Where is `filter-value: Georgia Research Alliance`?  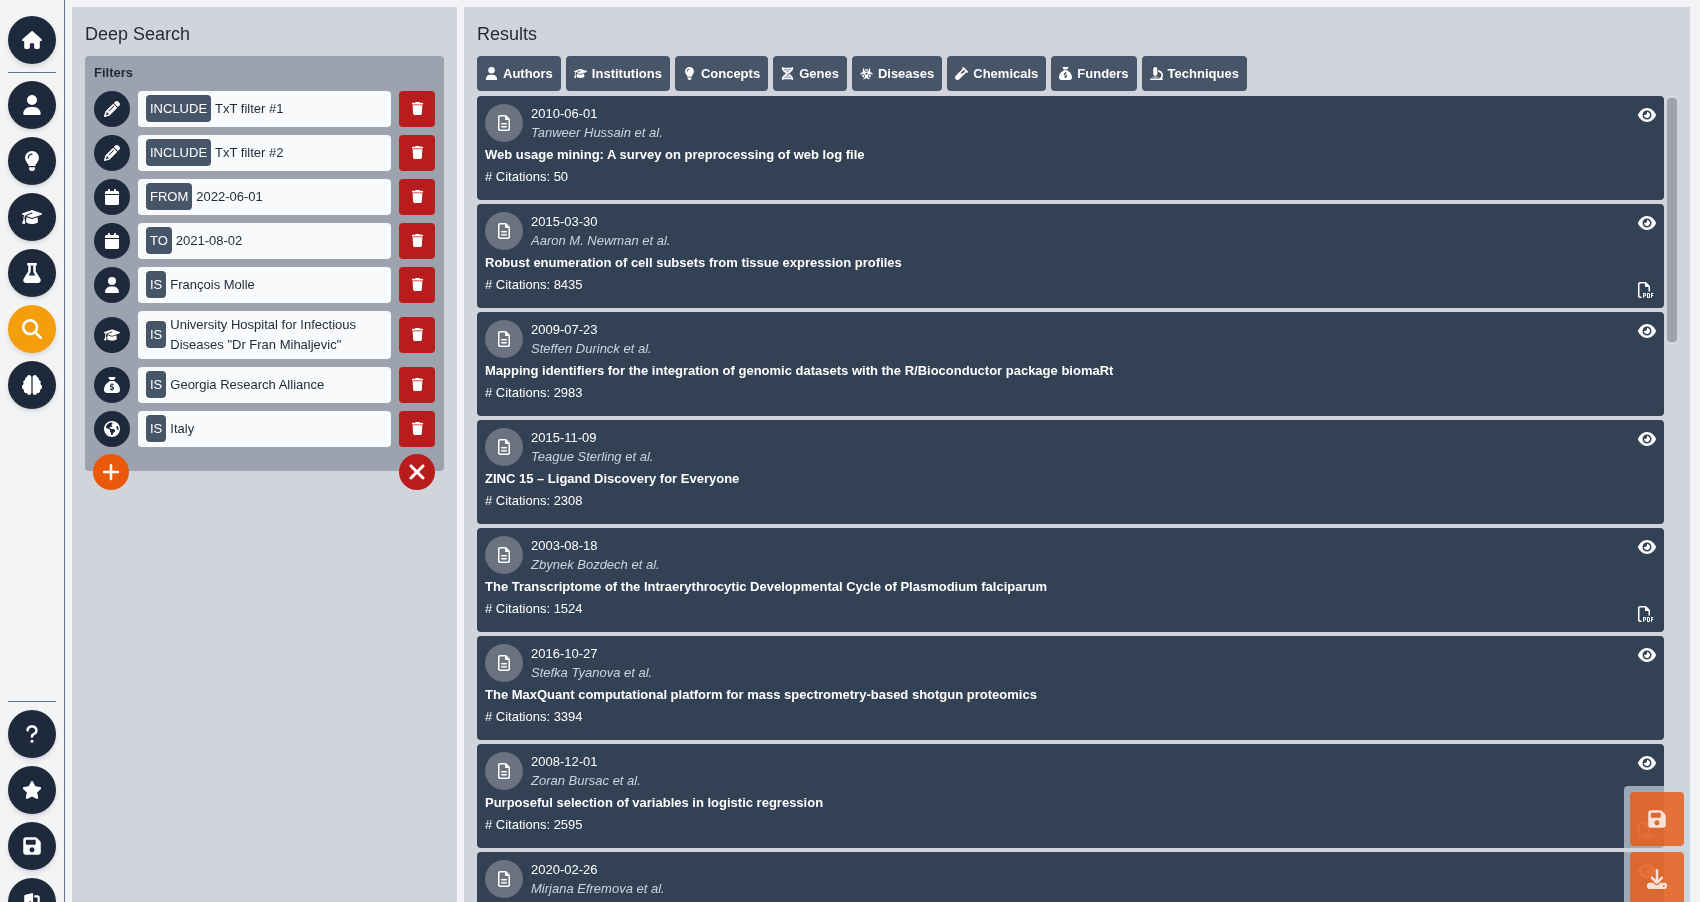
filter-value: Georgia Research Alliance is located at coordinates (247, 384).